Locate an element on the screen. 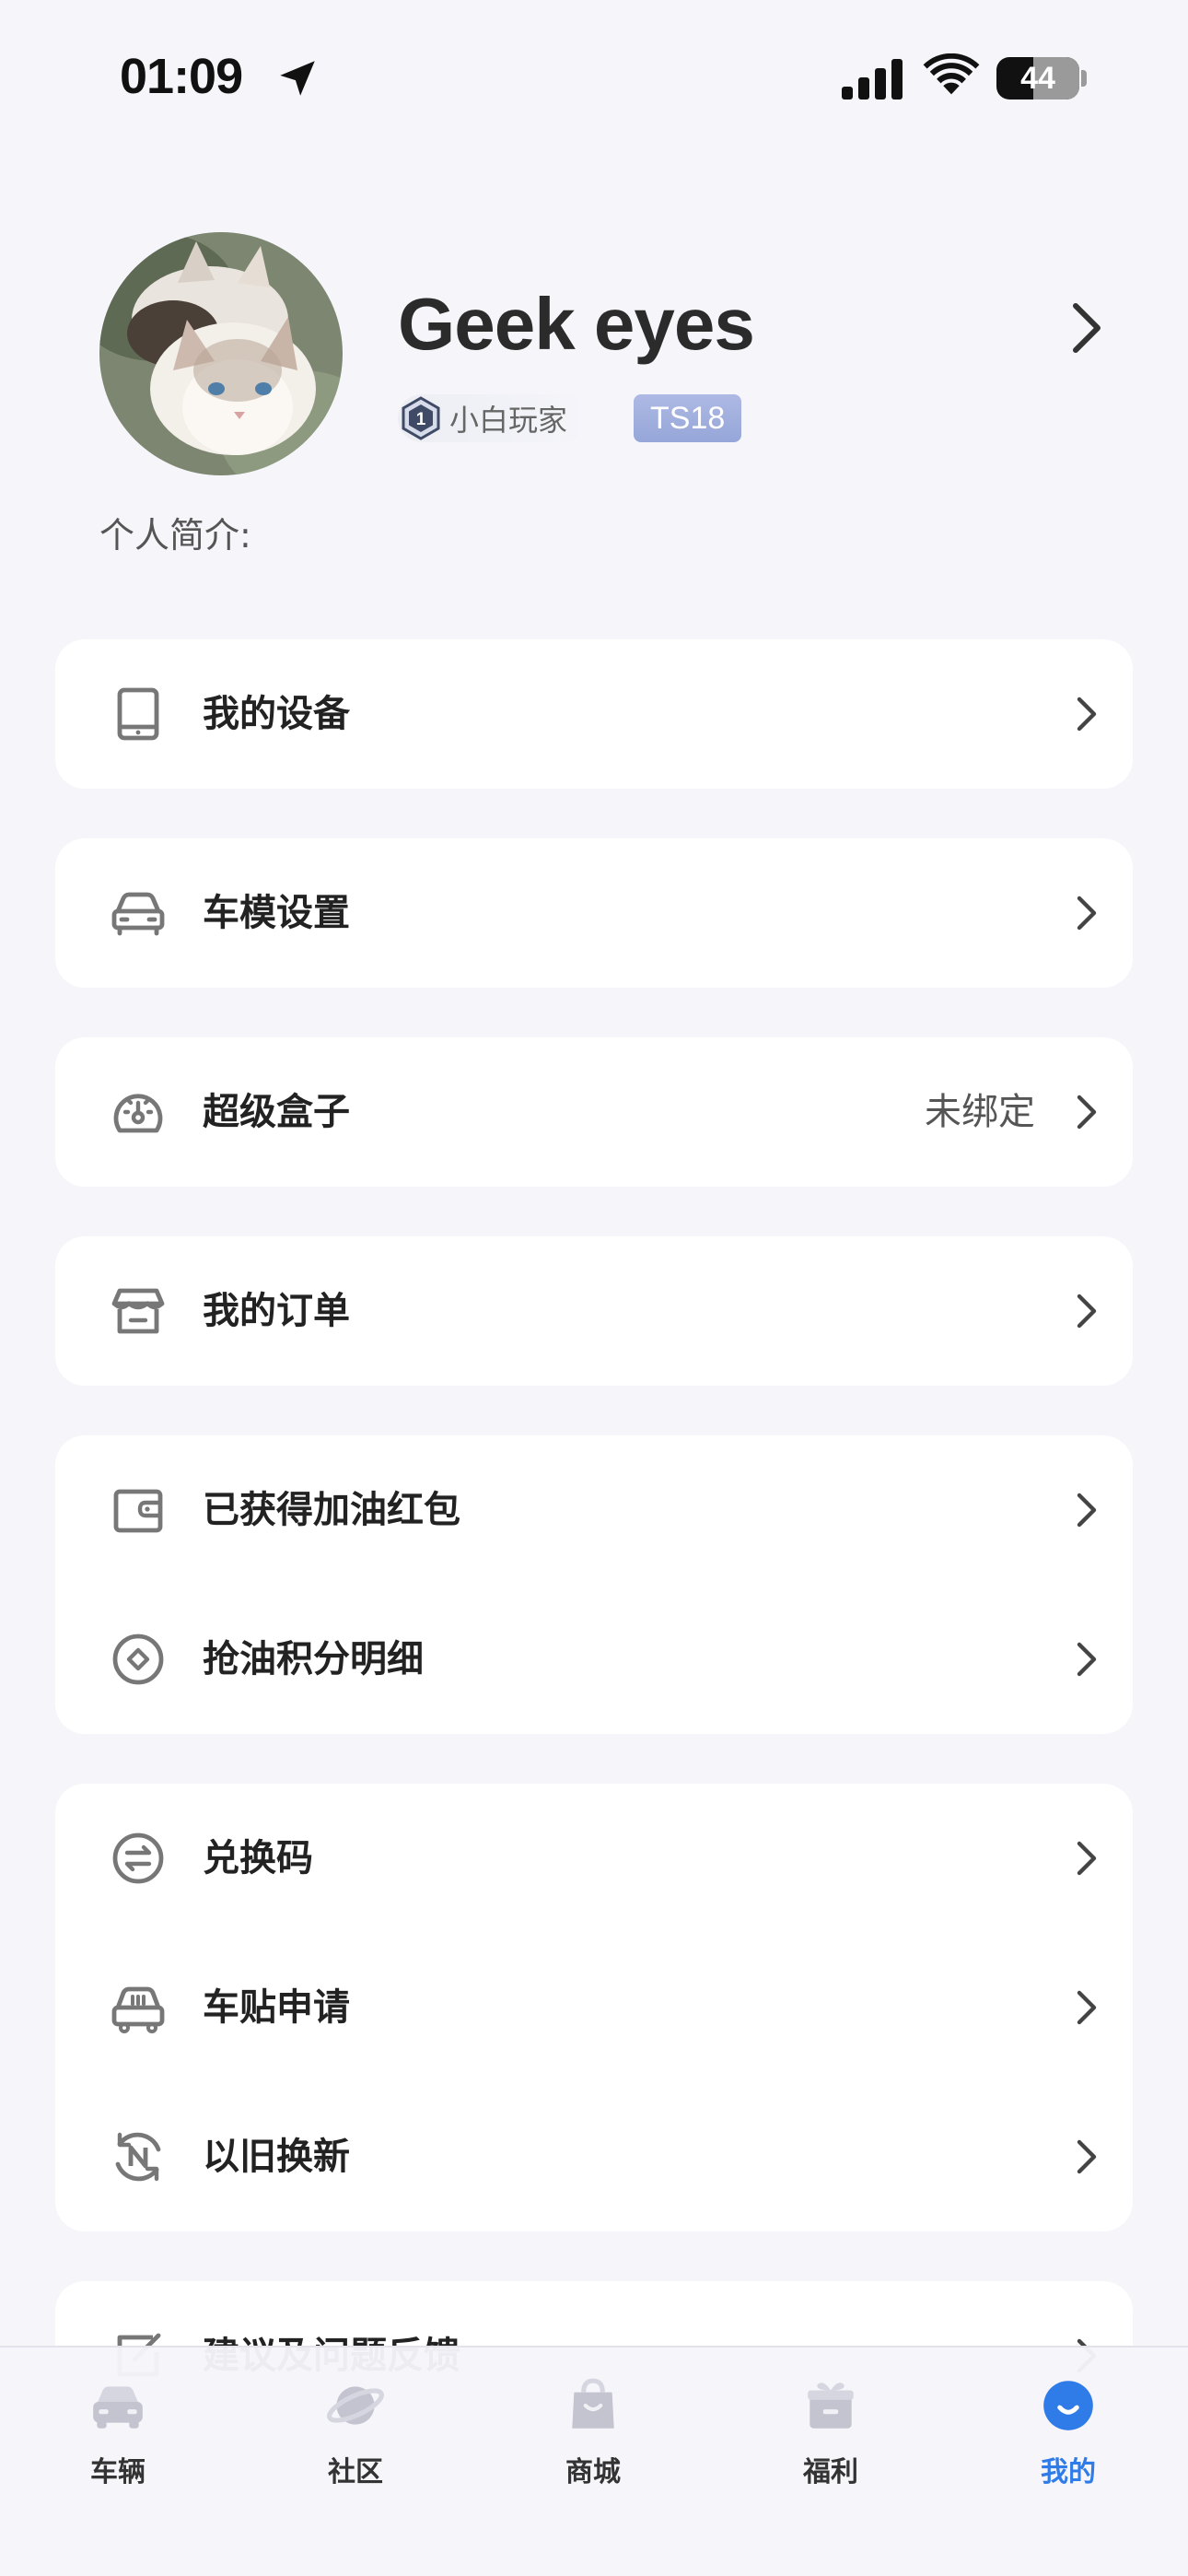  menu-row-my-devices: 我的设备 is located at coordinates (594, 714).